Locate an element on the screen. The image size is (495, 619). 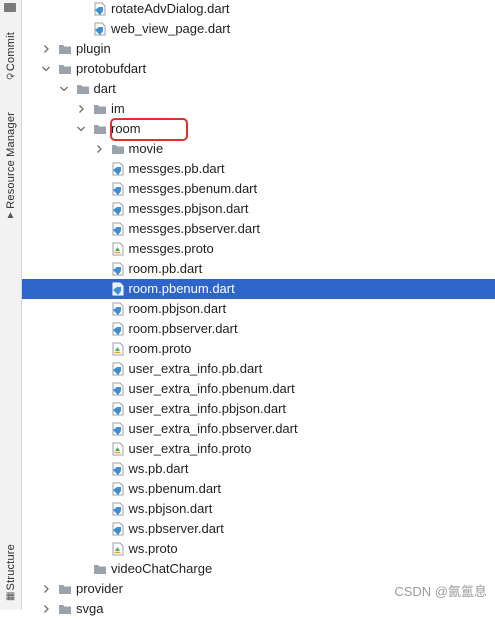
tree-file-row: room.proto is located at coordinates (258, 349).